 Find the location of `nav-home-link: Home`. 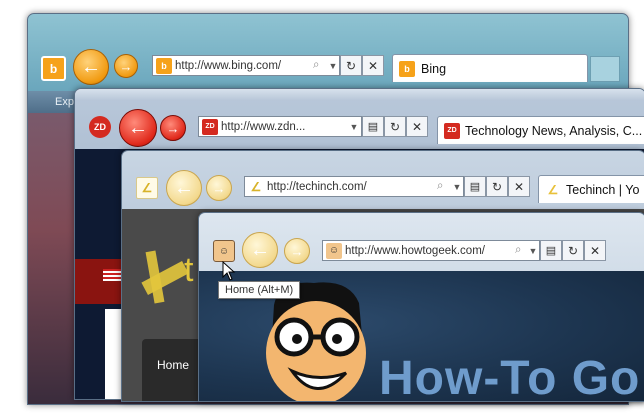

nav-home-link: Home is located at coordinates (173, 365).